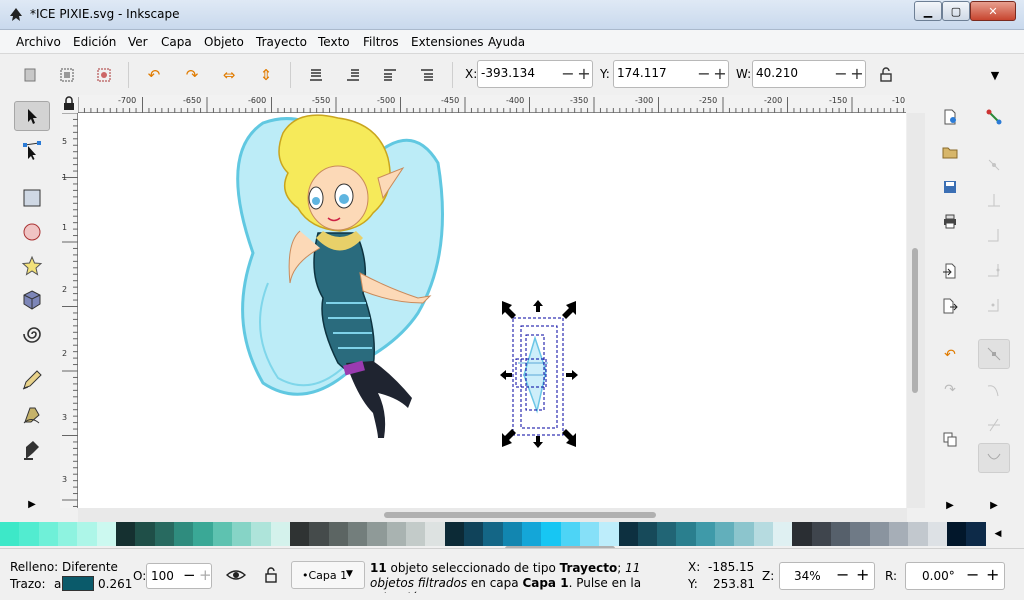 This screenshot has height=600, width=1024. Describe the element at coordinates (795, 73) in the screenshot. I see `w-input` at that location.